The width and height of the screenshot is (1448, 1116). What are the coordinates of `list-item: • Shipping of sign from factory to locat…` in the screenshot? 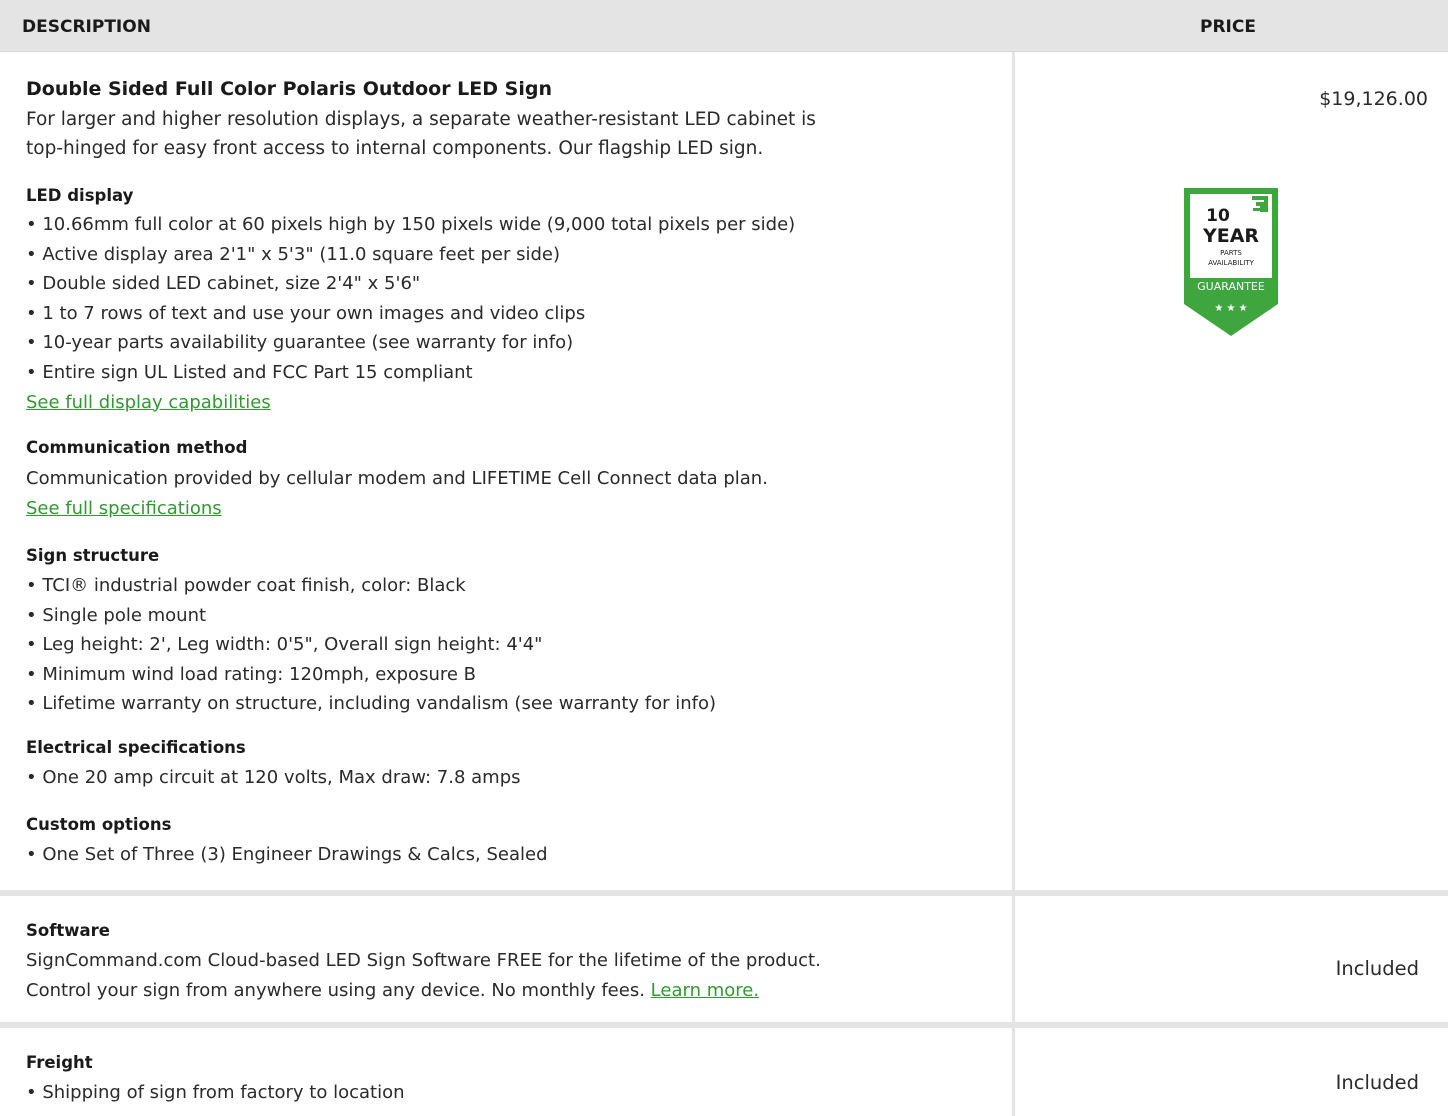 It's located at (215, 1092).